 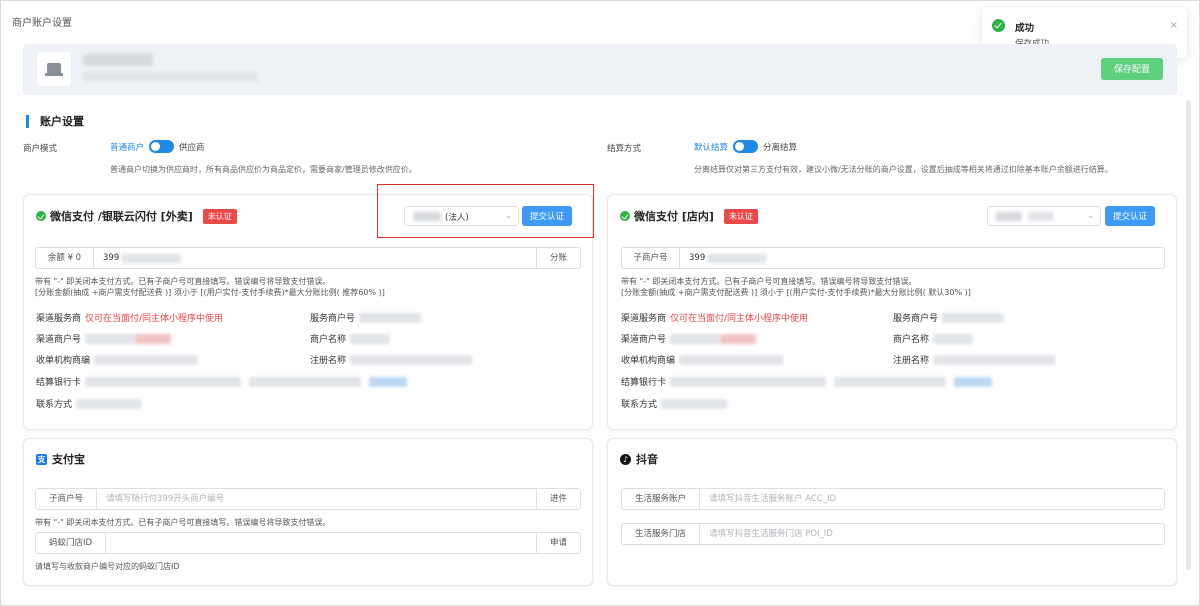 What do you see at coordinates (485, 211) in the screenshot?
I see `highlight-annotation` at bounding box center [485, 211].